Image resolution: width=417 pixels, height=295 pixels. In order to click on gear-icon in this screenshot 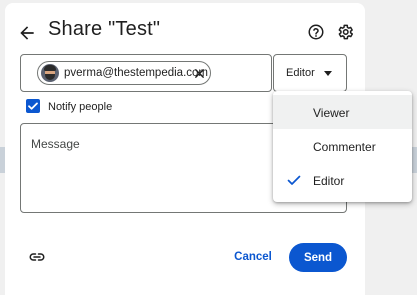, I will do `click(345, 32)`.